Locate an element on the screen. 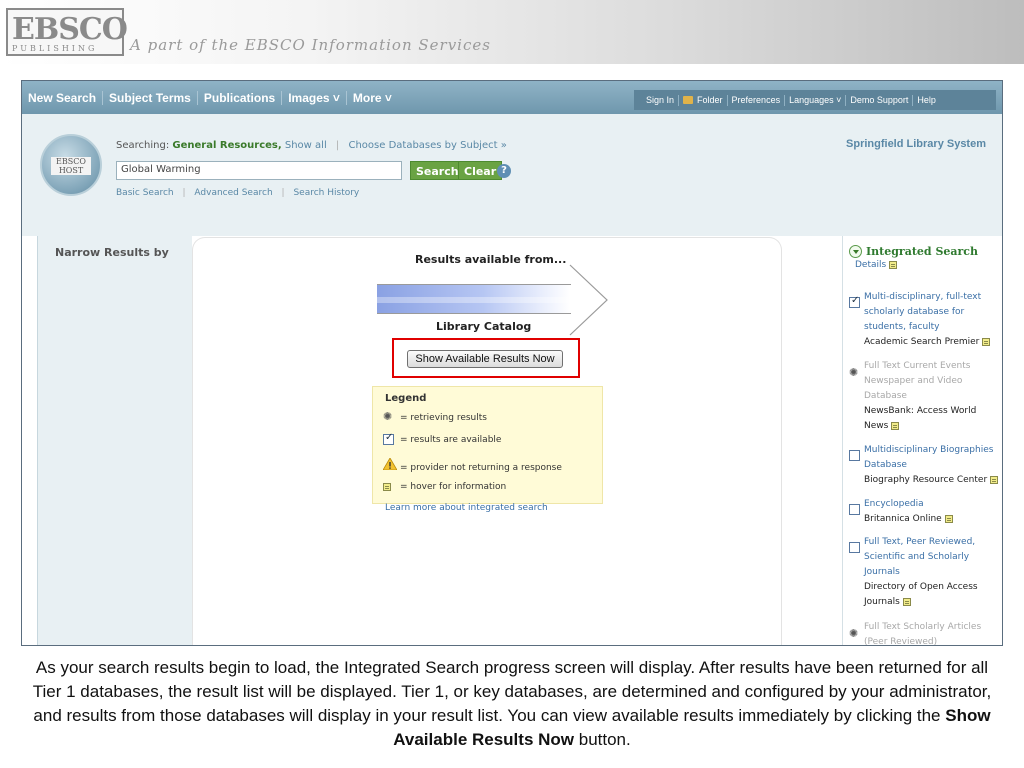 This screenshot has width=1024, height=768. legend-row-not-responding: = provider not returning a response is located at coordinates (472, 465).